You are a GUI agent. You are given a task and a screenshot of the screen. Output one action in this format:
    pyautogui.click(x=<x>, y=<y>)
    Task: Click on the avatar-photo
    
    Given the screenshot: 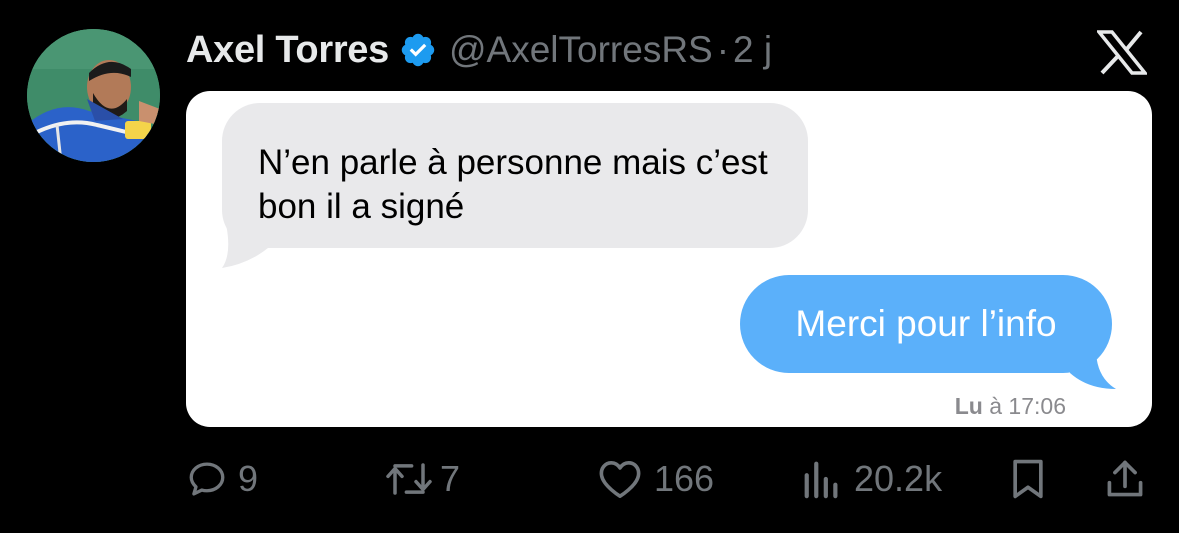 What is the action you would take?
    pyautogui.click(x=93, y=95)
    